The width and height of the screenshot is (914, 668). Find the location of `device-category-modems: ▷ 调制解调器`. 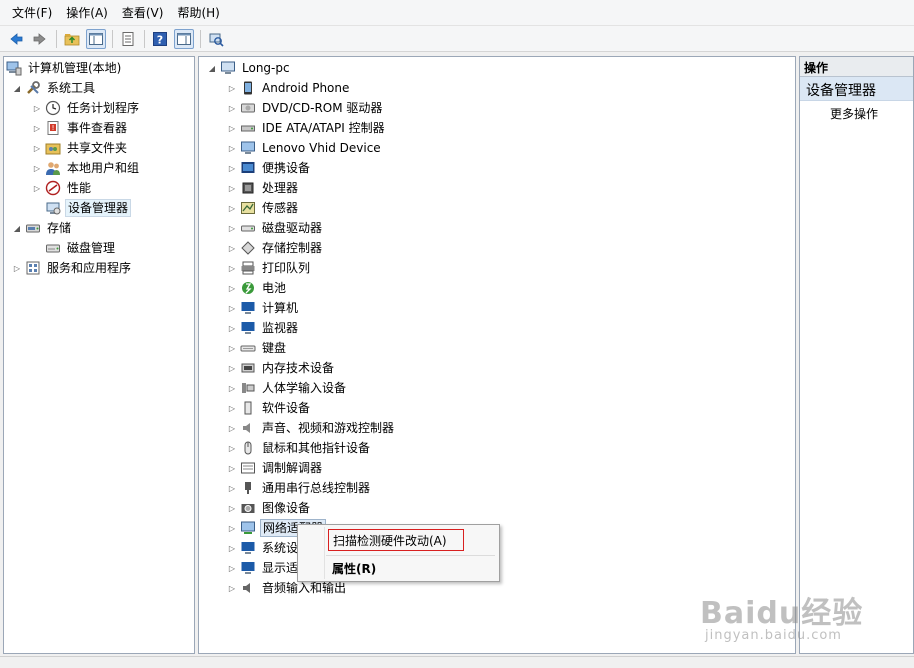

device-category-modems: ▷ 调制解调器 is located at coordinates (275, 468).